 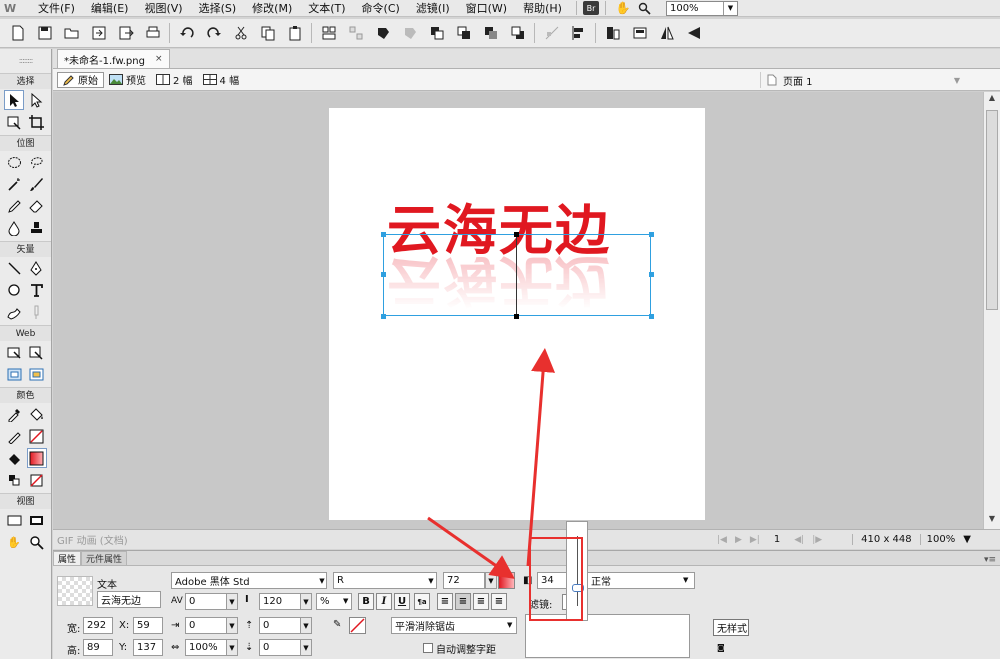 What do you see at coordinates (651, 274) in the screenshot?
I see `selection-handle-mr` at bounding box center [651, 274].